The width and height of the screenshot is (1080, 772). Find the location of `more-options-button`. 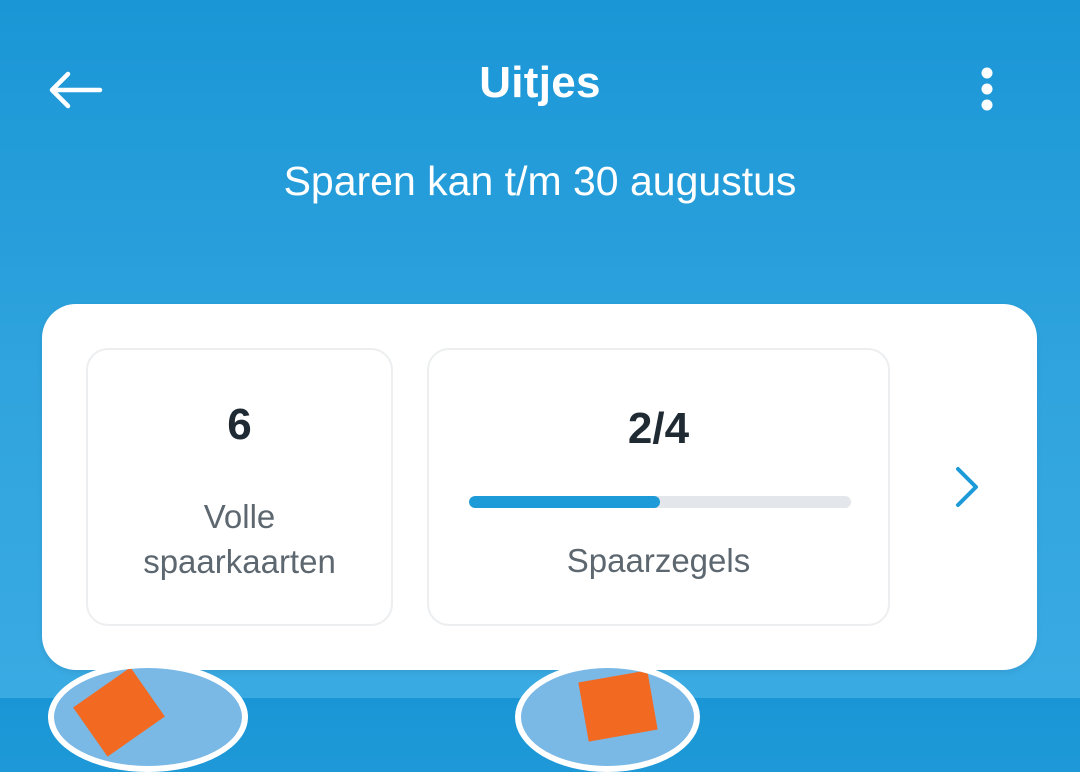

more-options-button is located at coordinates (987, 89).